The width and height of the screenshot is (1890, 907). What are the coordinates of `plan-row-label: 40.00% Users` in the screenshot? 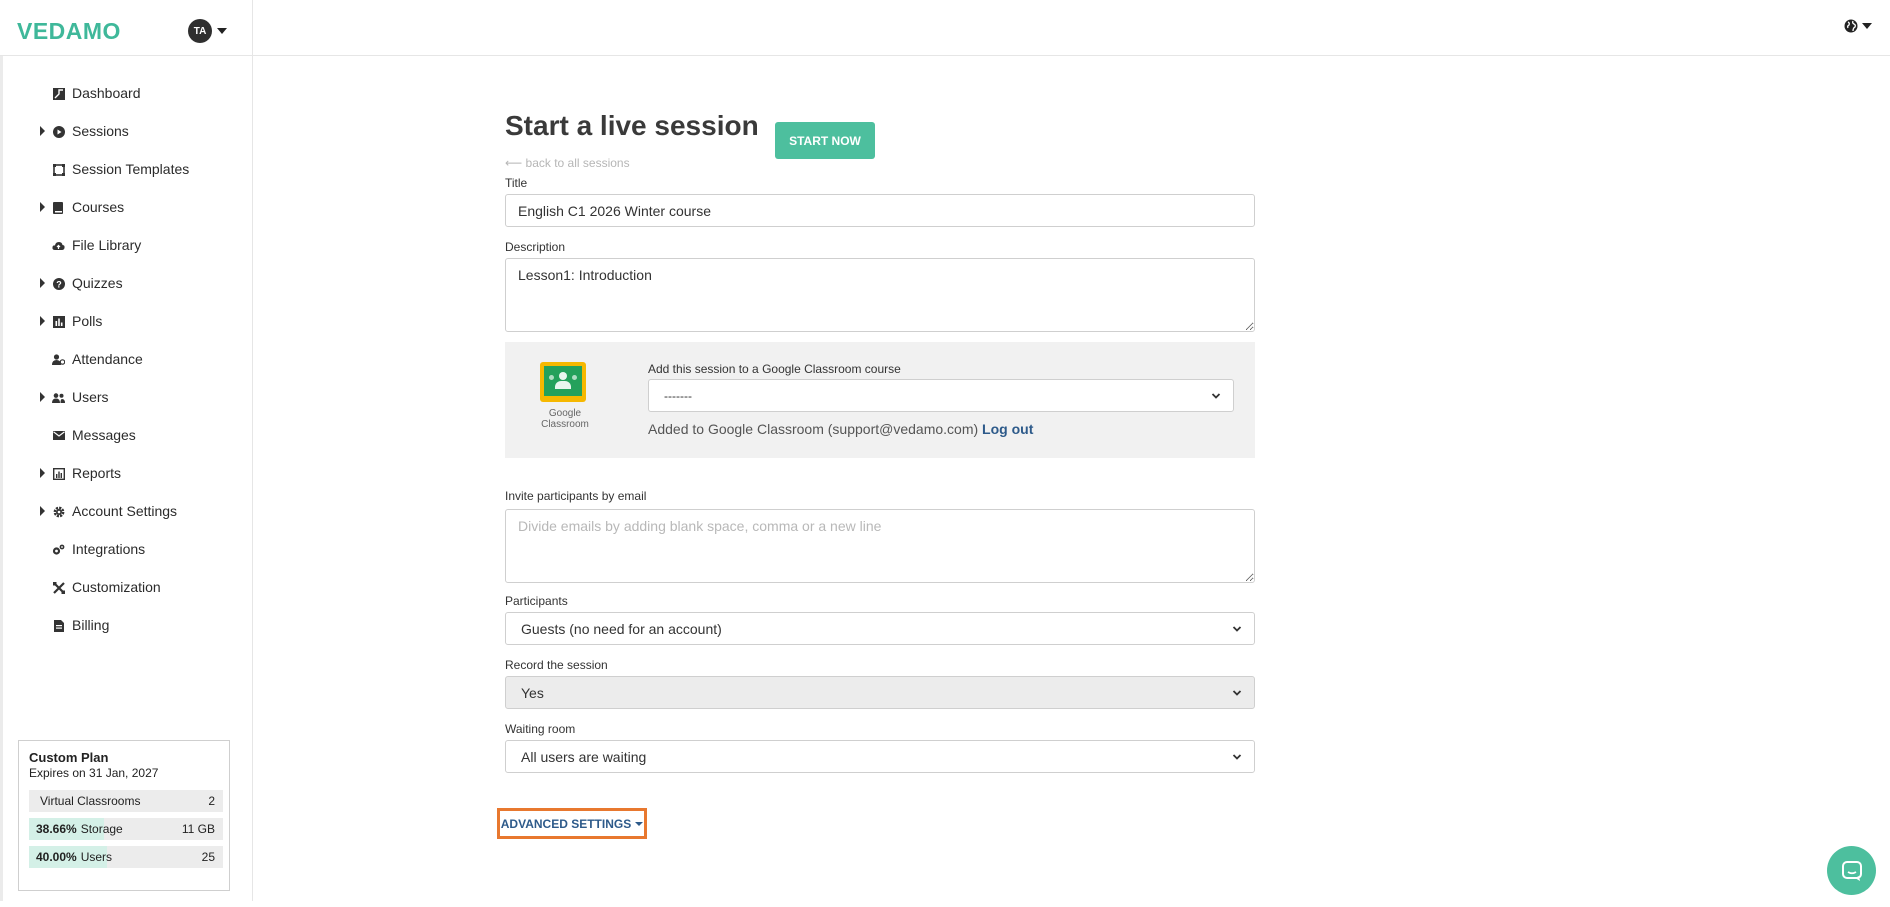 It's located at (74, 857).